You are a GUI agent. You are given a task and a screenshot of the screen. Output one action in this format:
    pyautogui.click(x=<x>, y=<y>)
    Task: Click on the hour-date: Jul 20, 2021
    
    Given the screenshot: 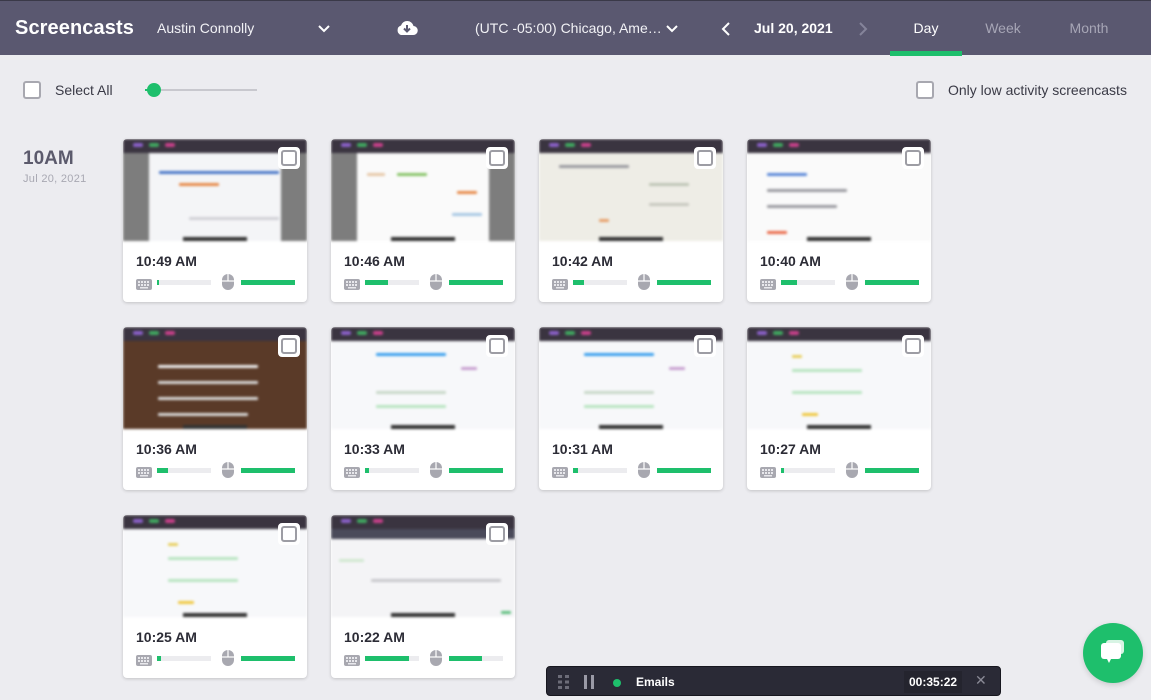 What is the action you would take?
    pyautogui.click(x=55, y=179)
    